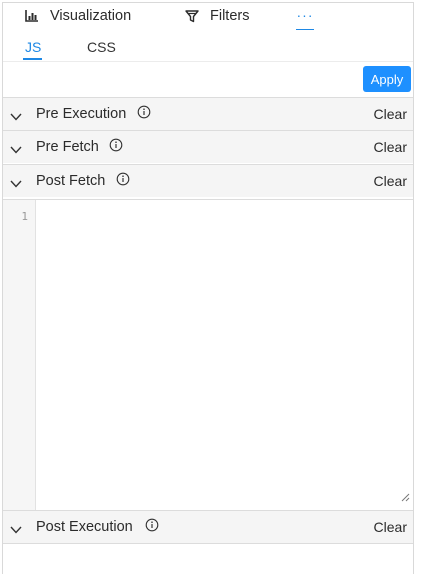 The image size is (423, 574). I want to click on active-tab-underline, so click(32, 59).